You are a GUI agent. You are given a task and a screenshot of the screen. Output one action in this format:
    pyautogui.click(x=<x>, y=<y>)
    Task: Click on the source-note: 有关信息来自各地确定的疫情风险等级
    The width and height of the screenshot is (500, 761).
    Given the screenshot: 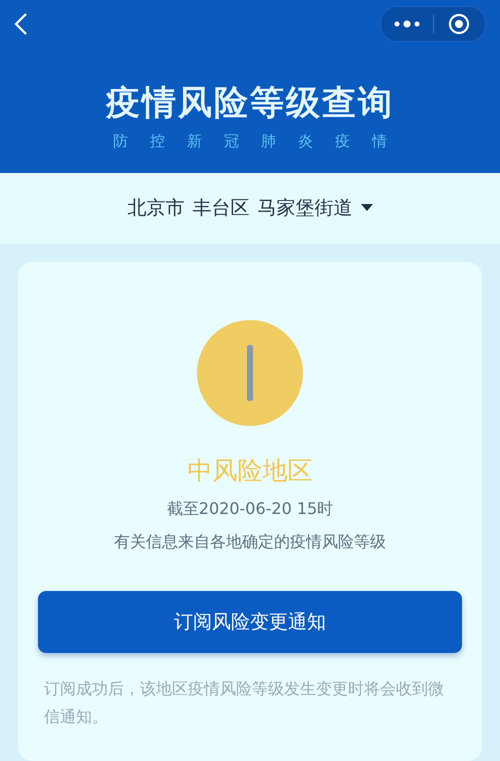 What is the action you would take?
    pyautogui.click(x=250, y=542)
    